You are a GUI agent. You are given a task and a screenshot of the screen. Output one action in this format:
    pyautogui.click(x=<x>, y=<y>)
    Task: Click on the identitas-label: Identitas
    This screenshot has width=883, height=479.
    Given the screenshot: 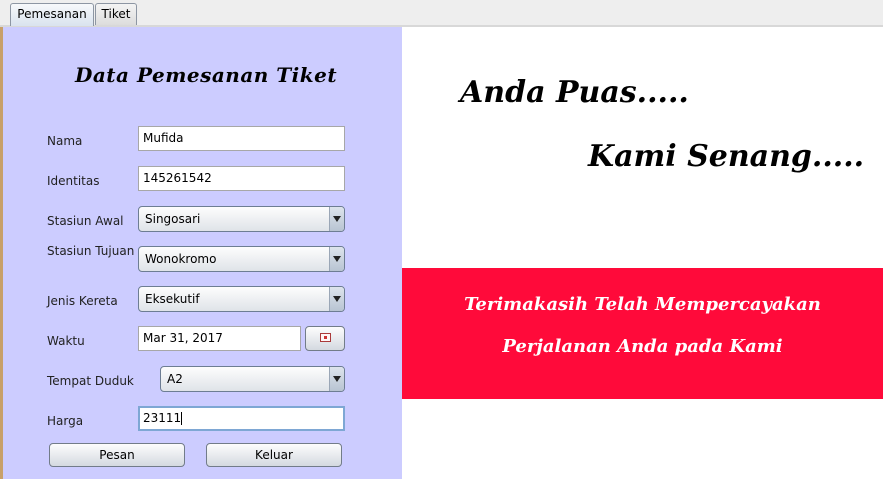 What is the action you would take?
    pyautogui.click(x=73, y=181)
    